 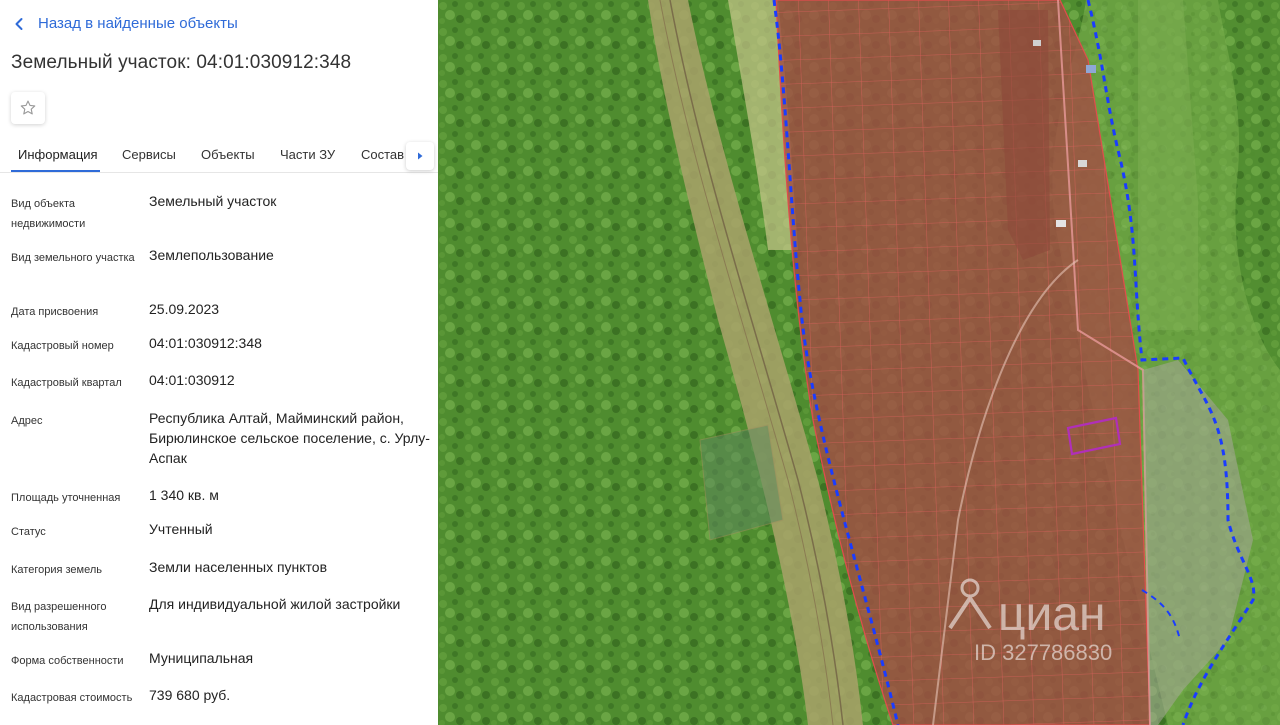 What do you see at coordinates (67, 661) in the screenshot?
I see `field-label: Форма собственности` at bounding box center [67, 661].